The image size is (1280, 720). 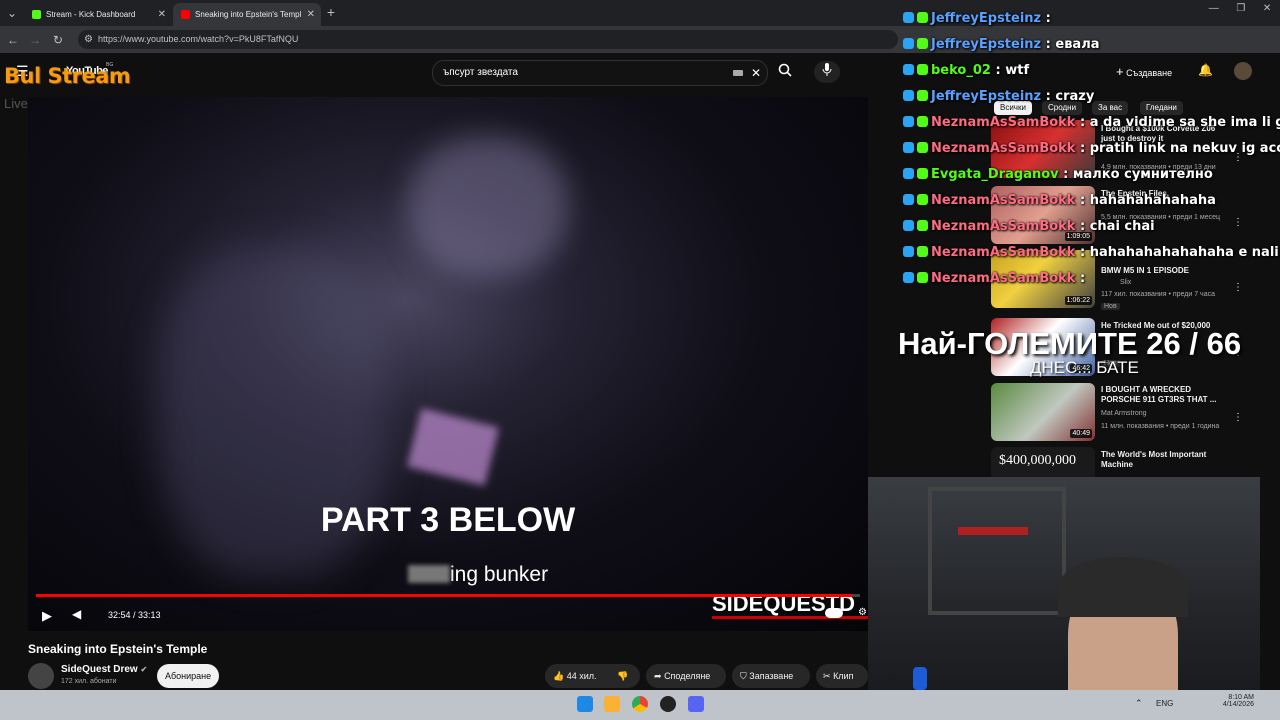 What do you see at coordinates (134, 615) in the screenshot?
I see `time-display: 32:54 / 33:13` at bounding box center [134, 615].